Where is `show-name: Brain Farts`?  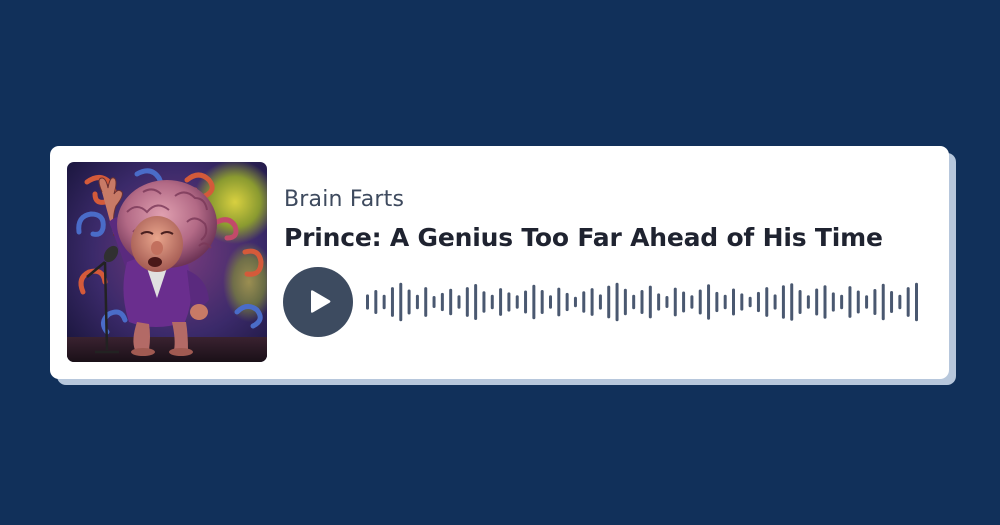
show-name: Brain Farts is located at coordinates (344, 199).